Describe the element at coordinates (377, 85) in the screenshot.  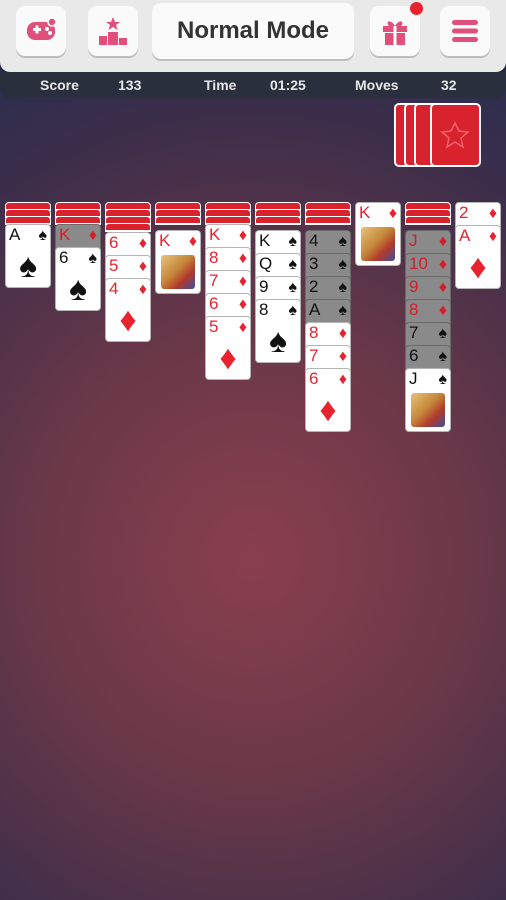
I see `moves-label: Moves` at that location.